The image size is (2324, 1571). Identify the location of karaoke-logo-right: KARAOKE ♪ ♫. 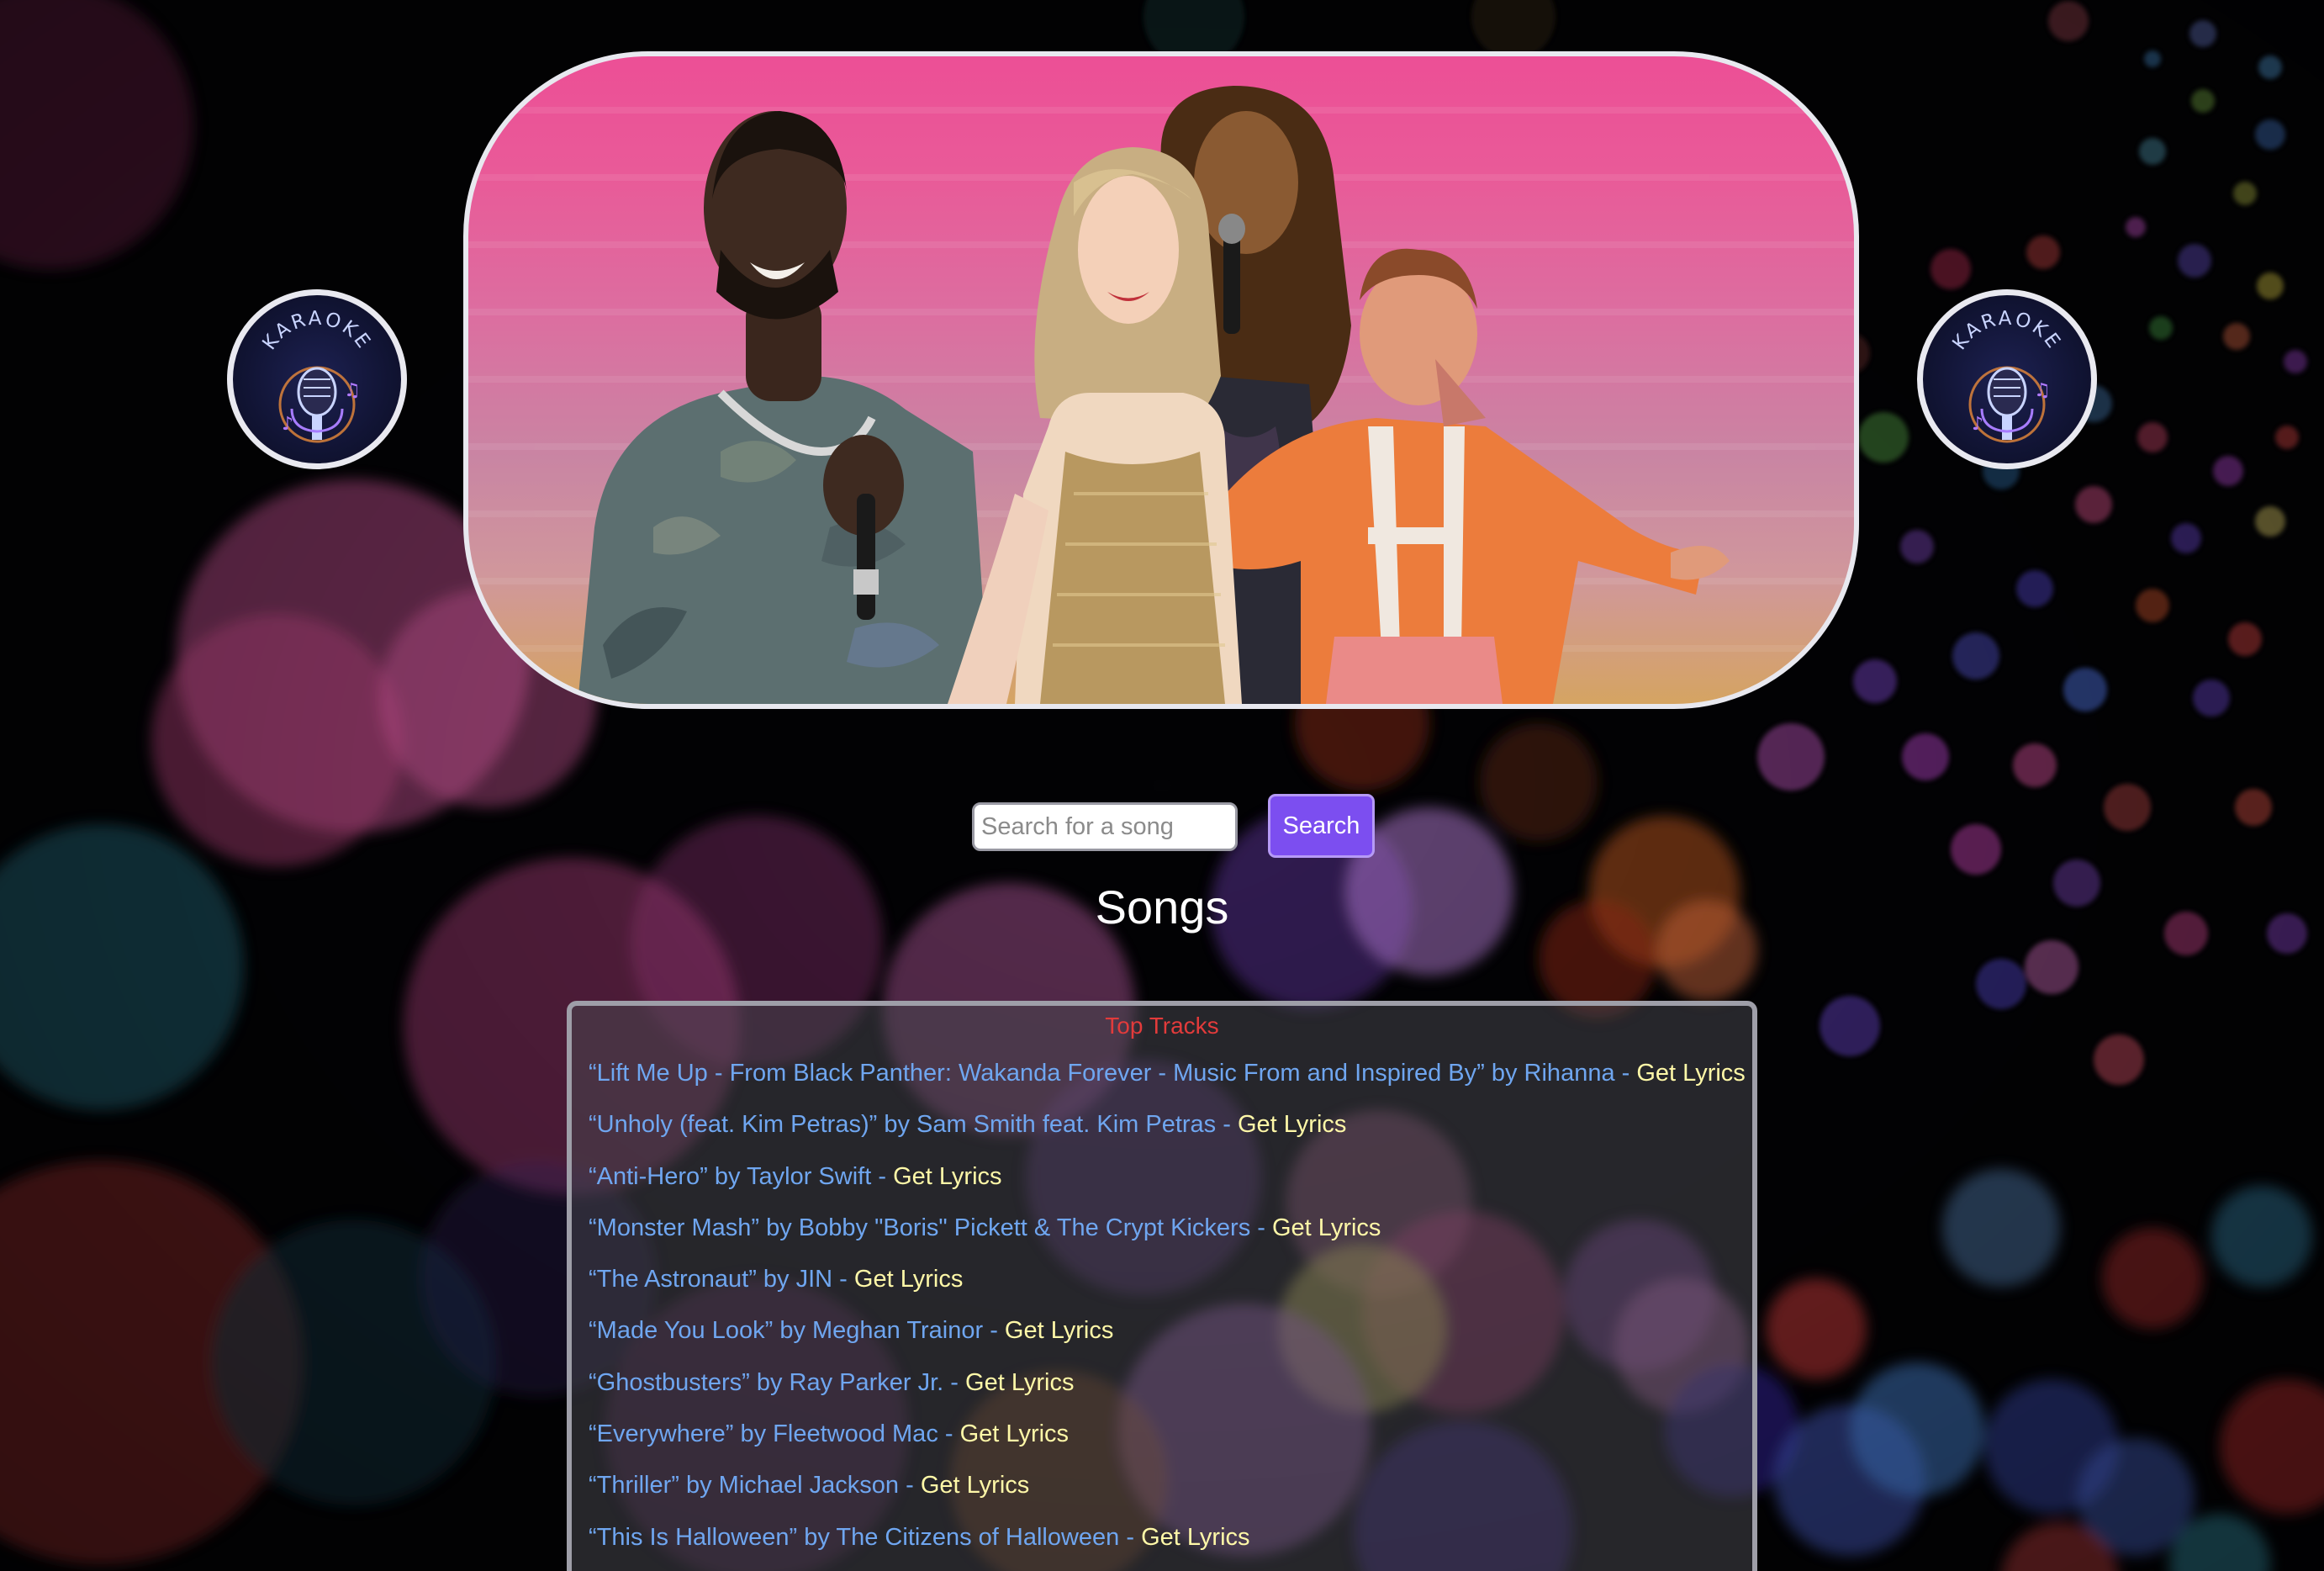
(2007, 379).